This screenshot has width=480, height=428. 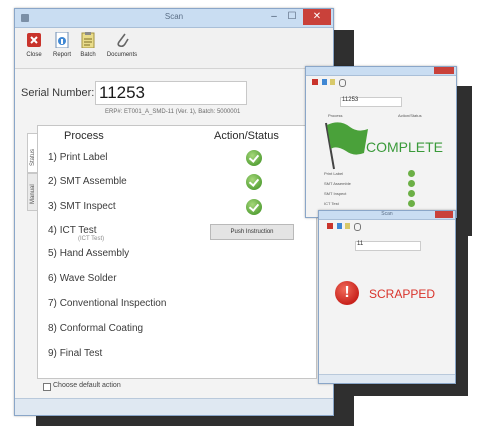 What do you see at coordinates (96, 328) in the screenshot?
I see `process-row-8: 8) Conformal Coating` at bounding box center [96, 328].